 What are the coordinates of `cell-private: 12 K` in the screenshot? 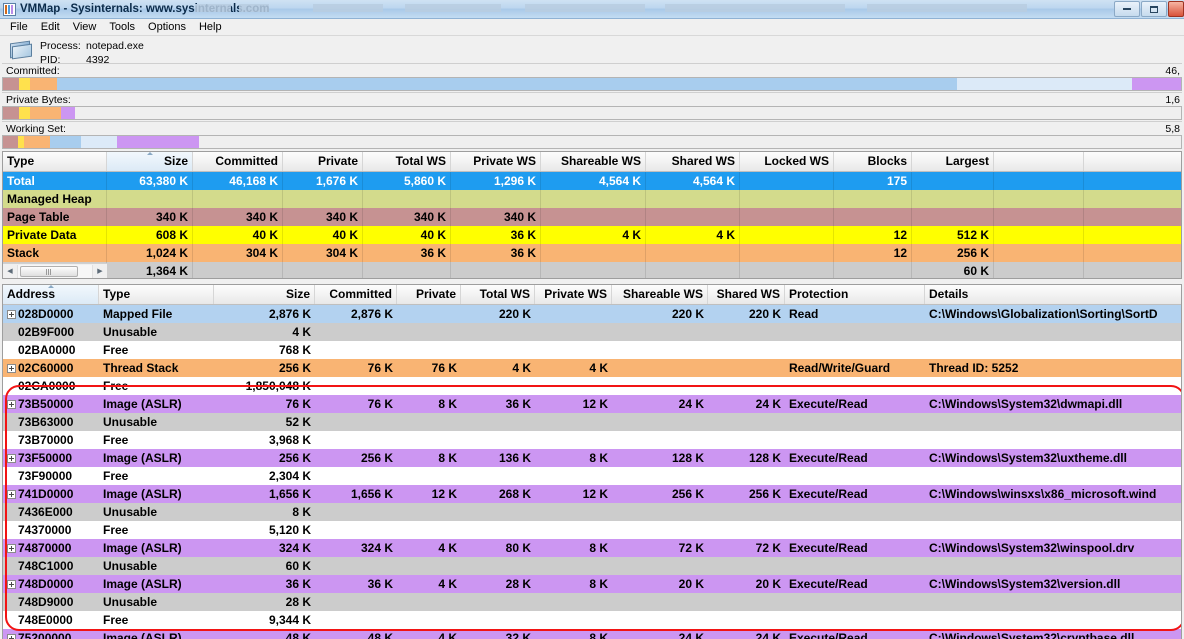 It's located at (444, 494).